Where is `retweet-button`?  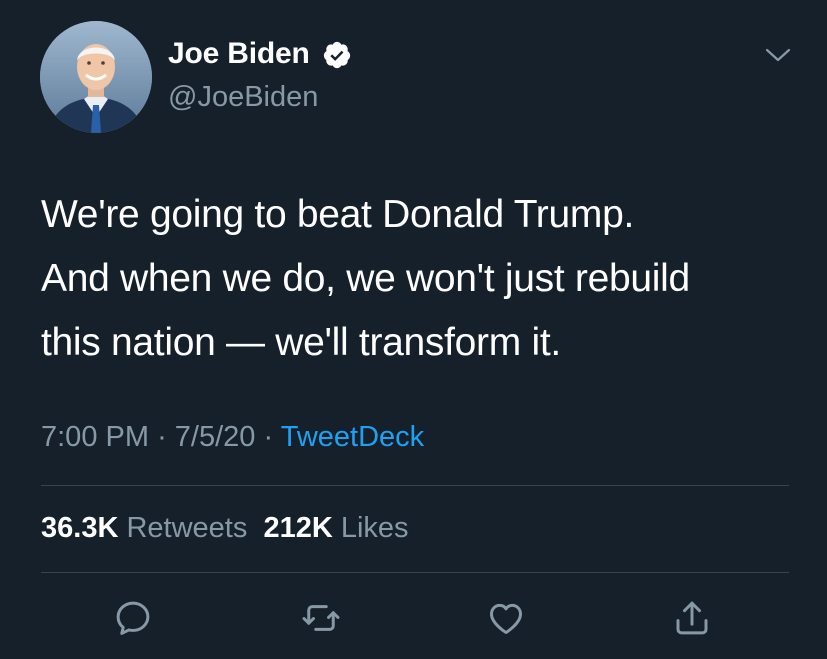
retweet-button is located at coordinates (321, 618).